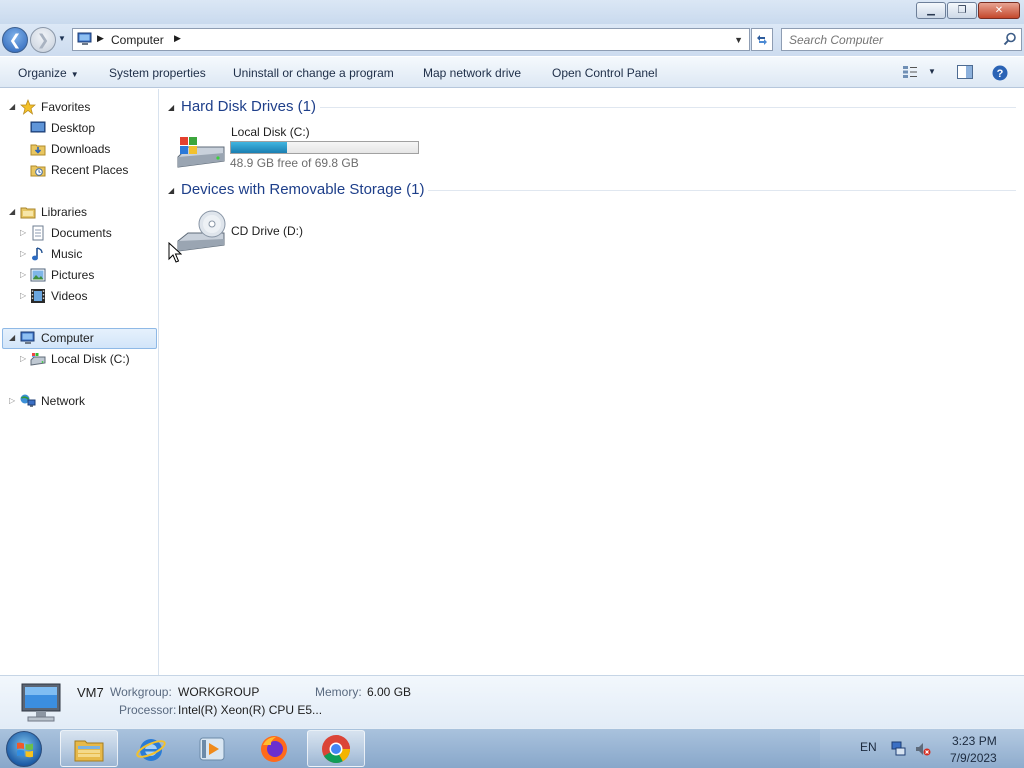 The width and height of the screenshot is (1024, 768). What do you see at coordinates (899, 749) in the screenshot?
I see `network-status-icon` at bounding box center [899, 749].